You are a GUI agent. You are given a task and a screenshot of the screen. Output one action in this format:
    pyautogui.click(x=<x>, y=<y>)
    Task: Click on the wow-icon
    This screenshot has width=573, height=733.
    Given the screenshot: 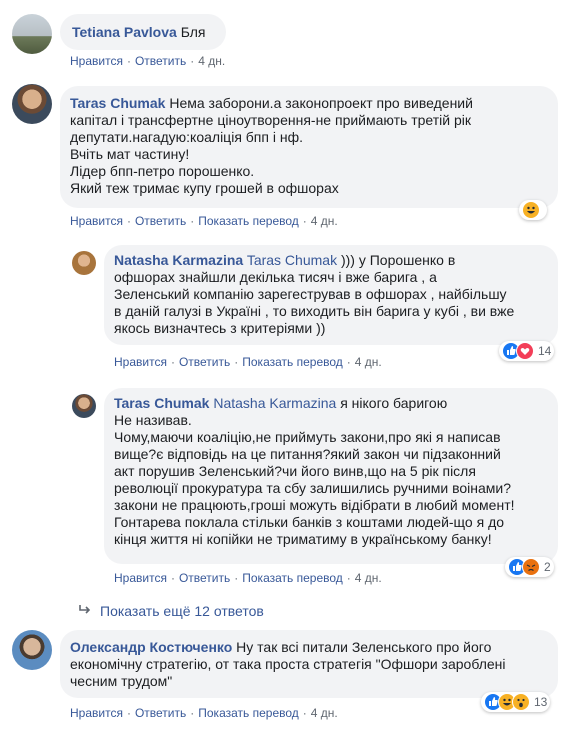 What is the action you would take?
    pyautogui.click(x=521, y=702)
    